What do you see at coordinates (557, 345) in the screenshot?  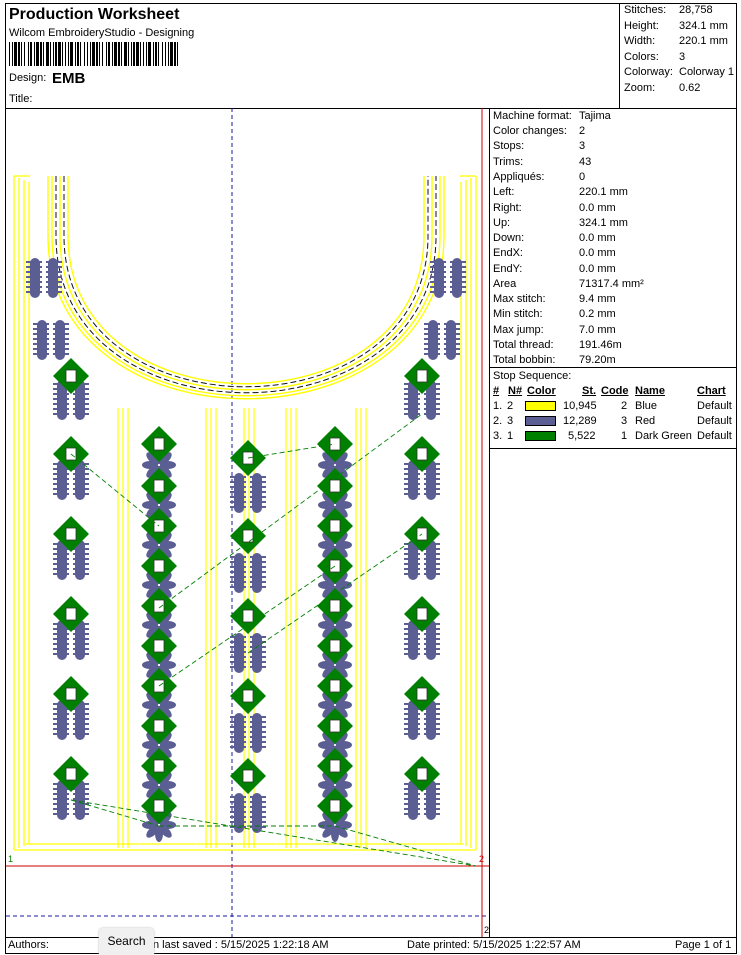 I see `info-total-thread: Total thread: 191.46m` at bounding box center [557, 345].